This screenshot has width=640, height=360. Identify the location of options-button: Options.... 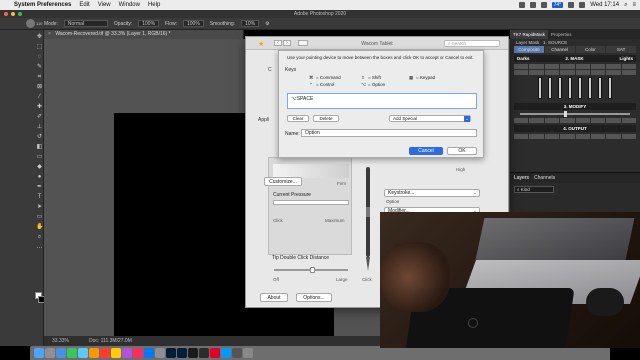
(314, 297).